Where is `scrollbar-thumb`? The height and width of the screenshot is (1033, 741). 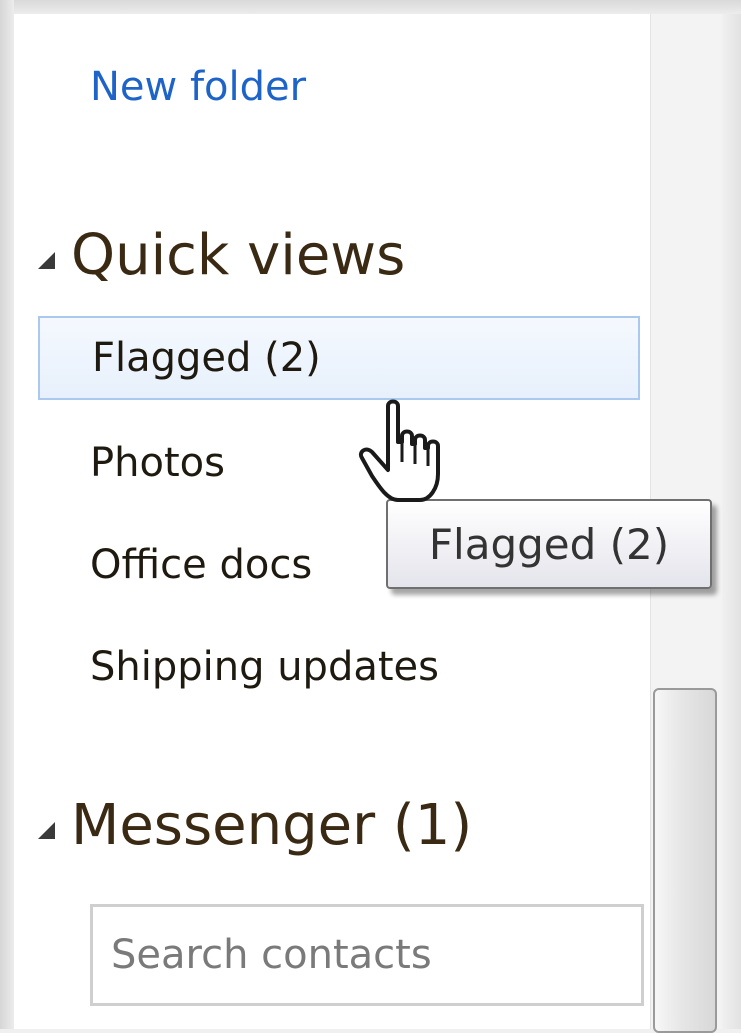
scrollbar-thumb is located at coordinates (685, 860).